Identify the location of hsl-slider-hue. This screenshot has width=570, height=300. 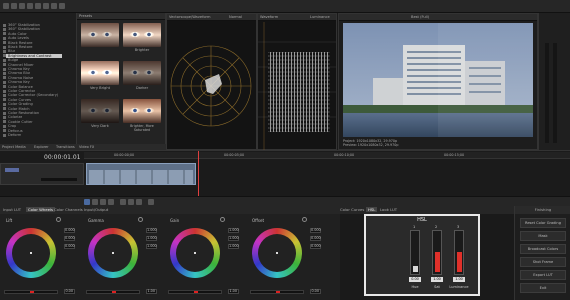
(415, 252).